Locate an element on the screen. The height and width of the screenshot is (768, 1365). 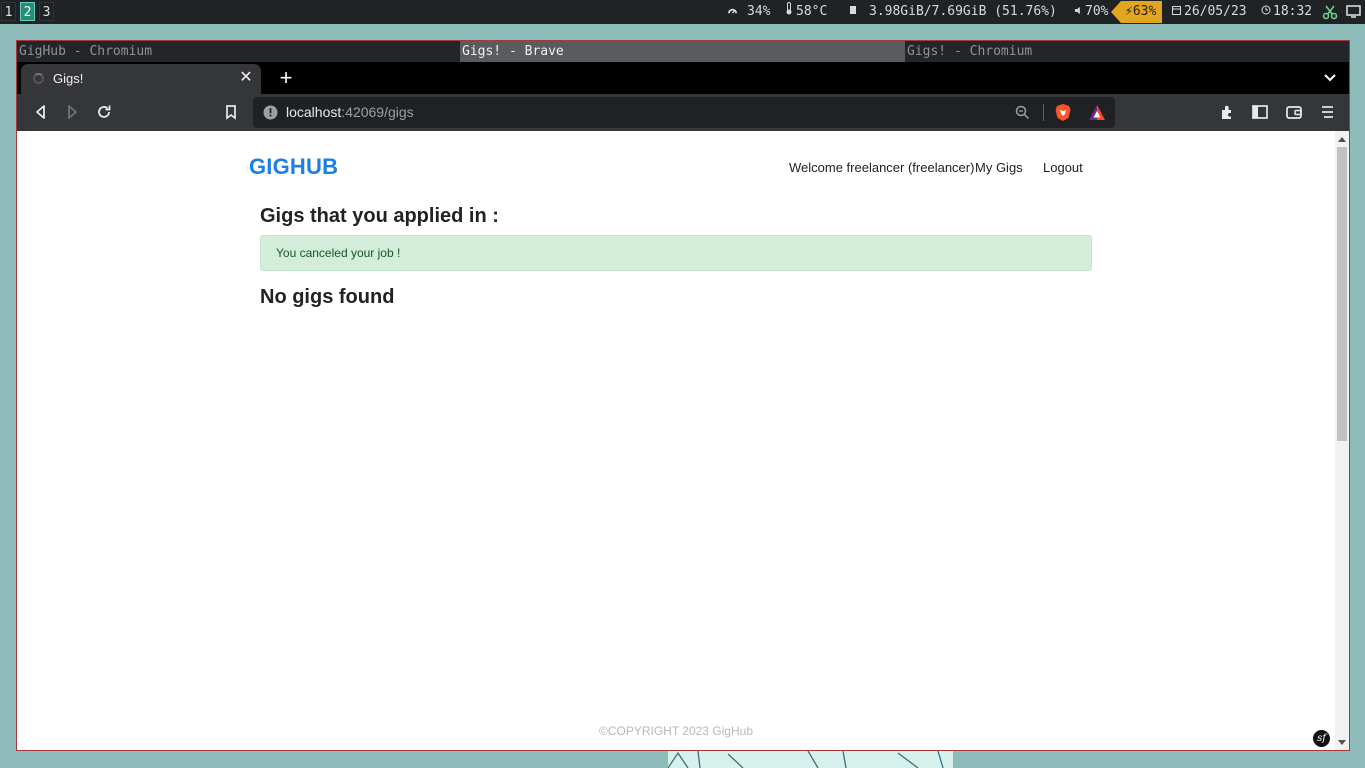
address-bar: localhost:42069/gigs is located at coordinates (684, 112).